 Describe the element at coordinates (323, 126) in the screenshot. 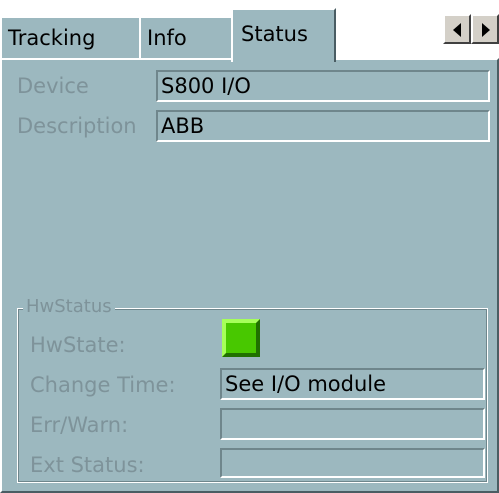

I see `description-field: ABB` at that location.